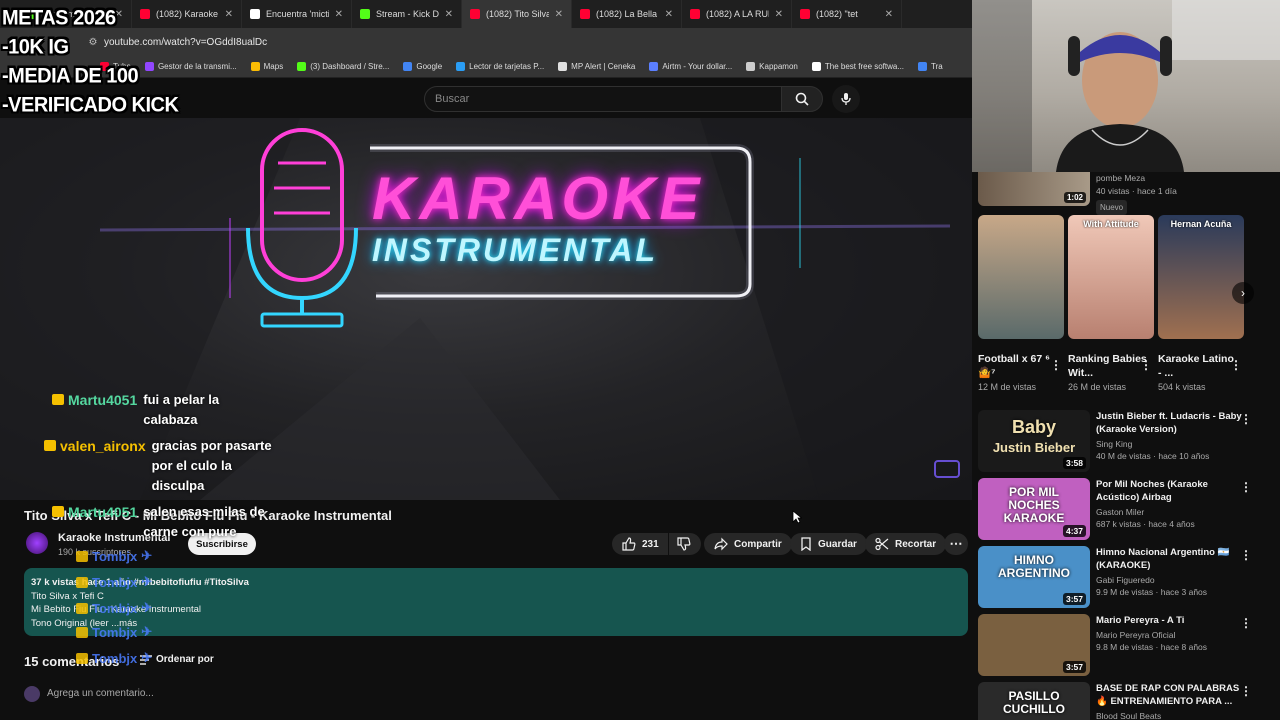 This screenshot has width=1280, height=720. I want to click on tab-favicon, so click(805, 14).